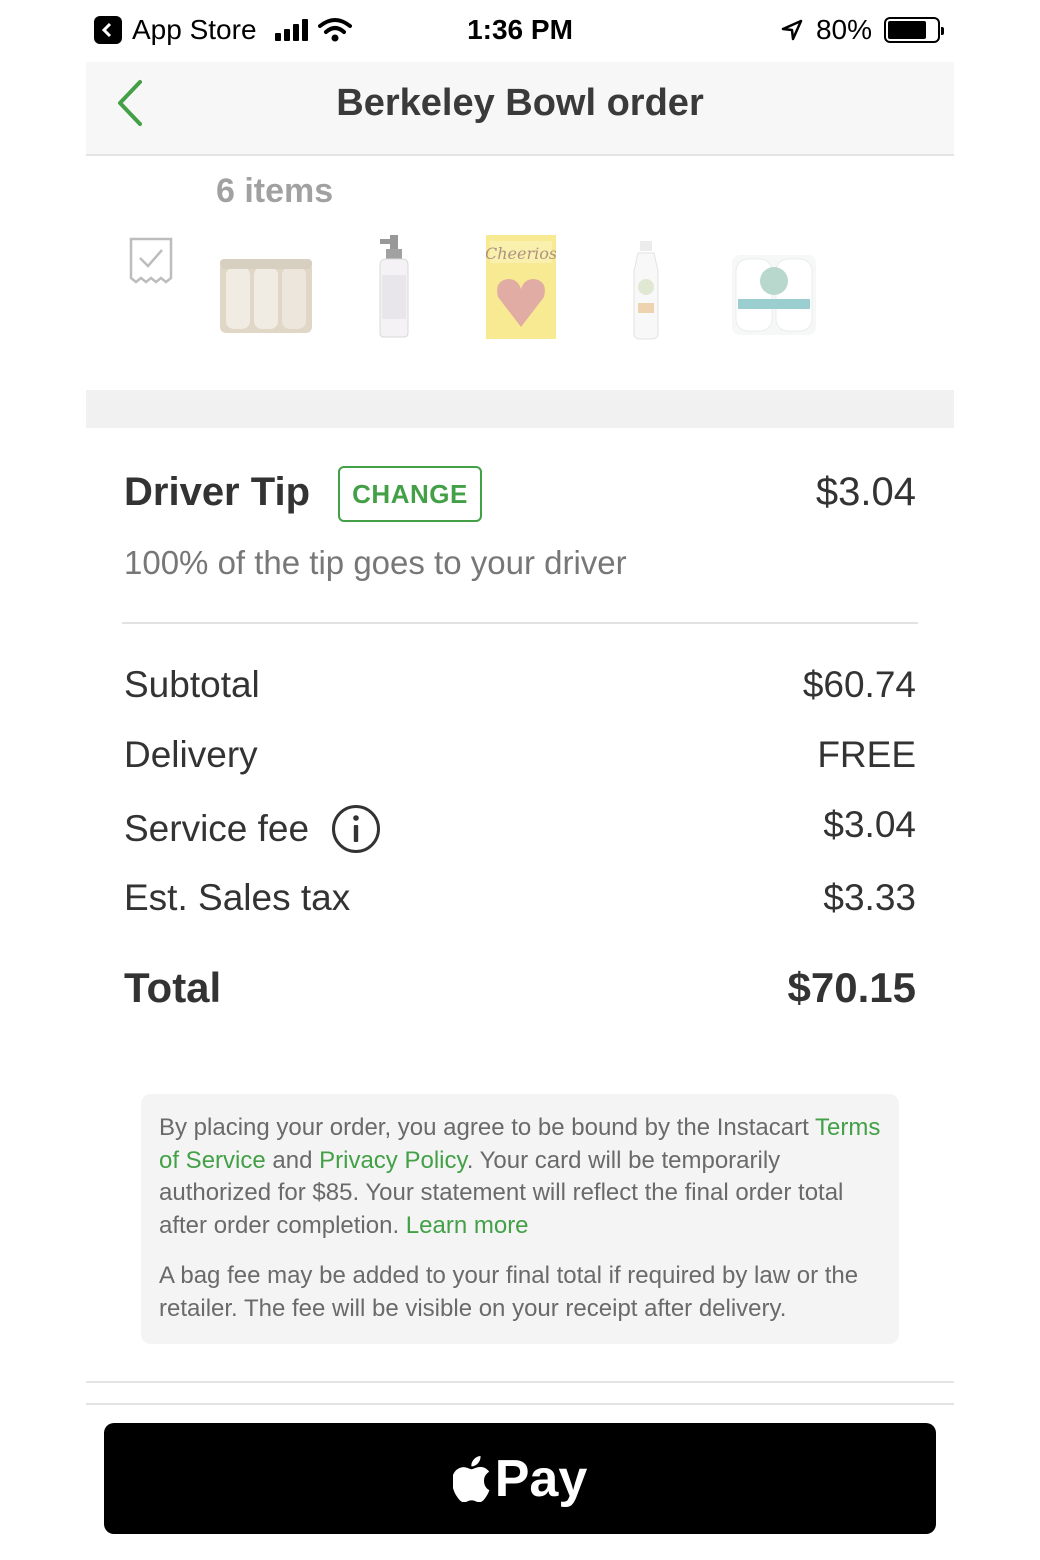 This screenshot has height=1560, width=1040. Describe the element at coordinates (375, 562) in the screenshot. I see `driver-tip-note: 100% of the tip goes to your driver` at that location.